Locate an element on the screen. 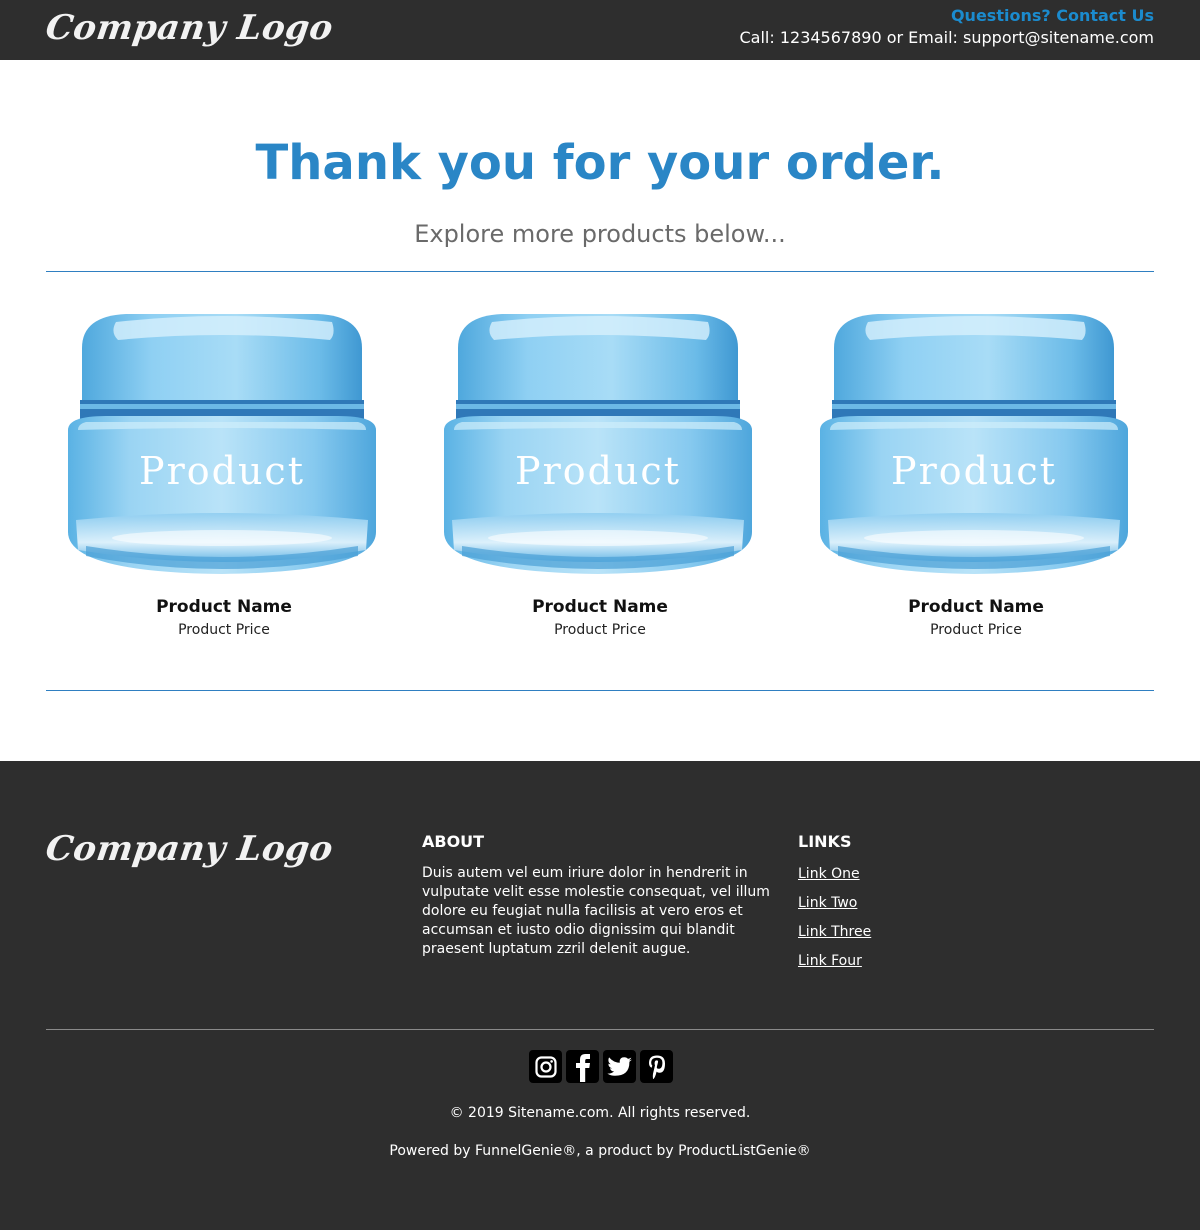 The image size is (1200, 1230). footer-link-two: Link Two is located at coordinates (827, 903).